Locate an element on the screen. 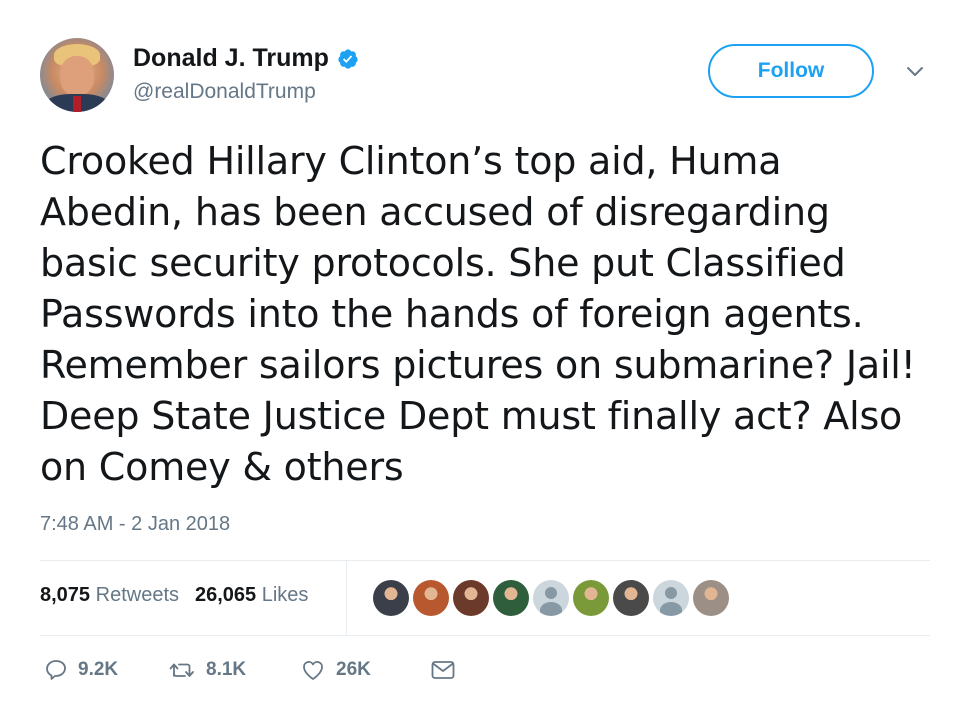  stats-divider is located at coordinates (346, 598).